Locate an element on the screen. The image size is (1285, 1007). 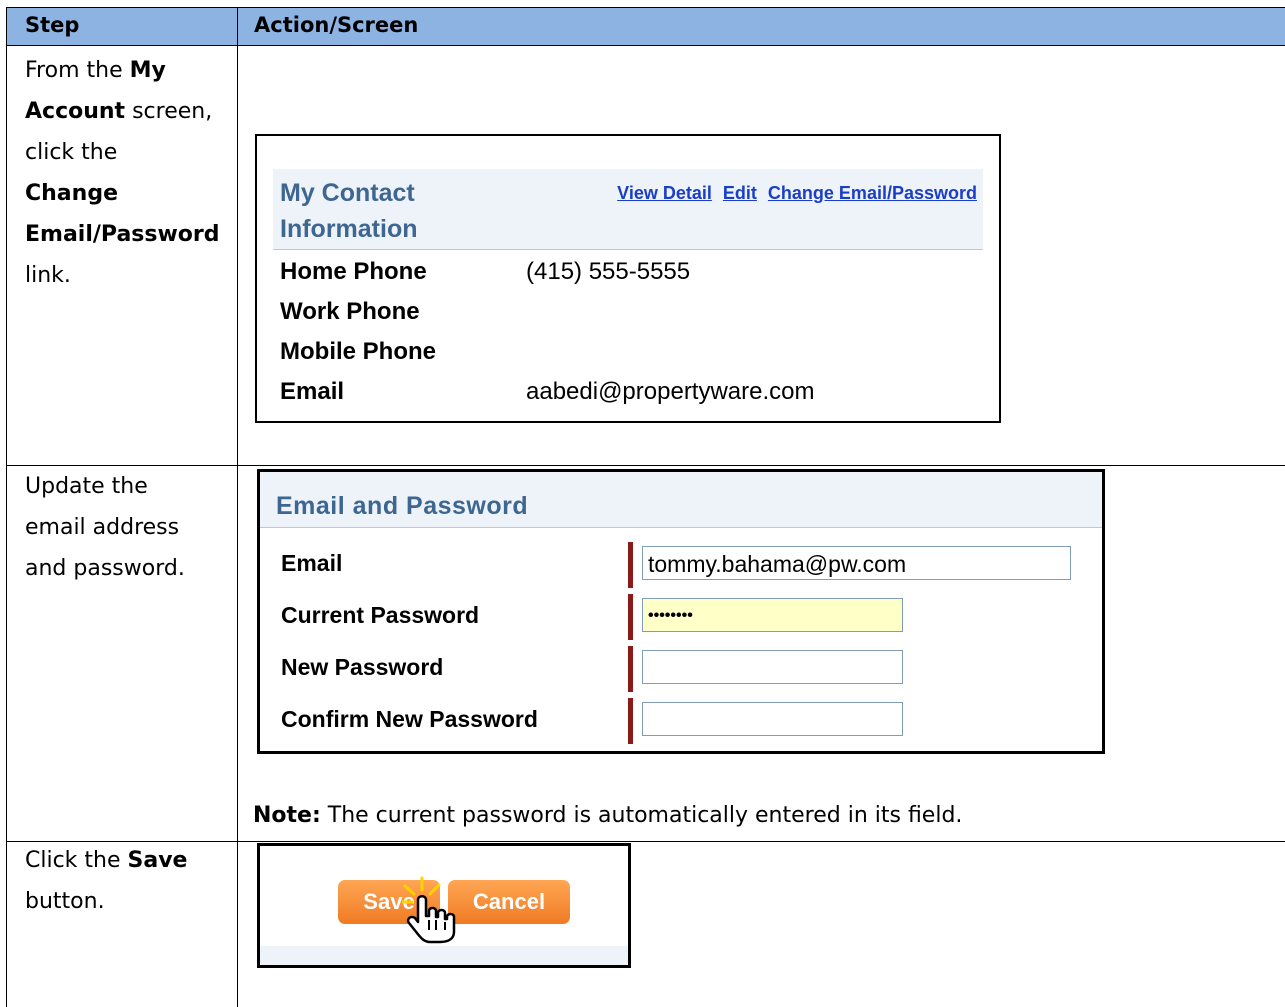
step-line: Account screen, is located at coordinates (130, 111).